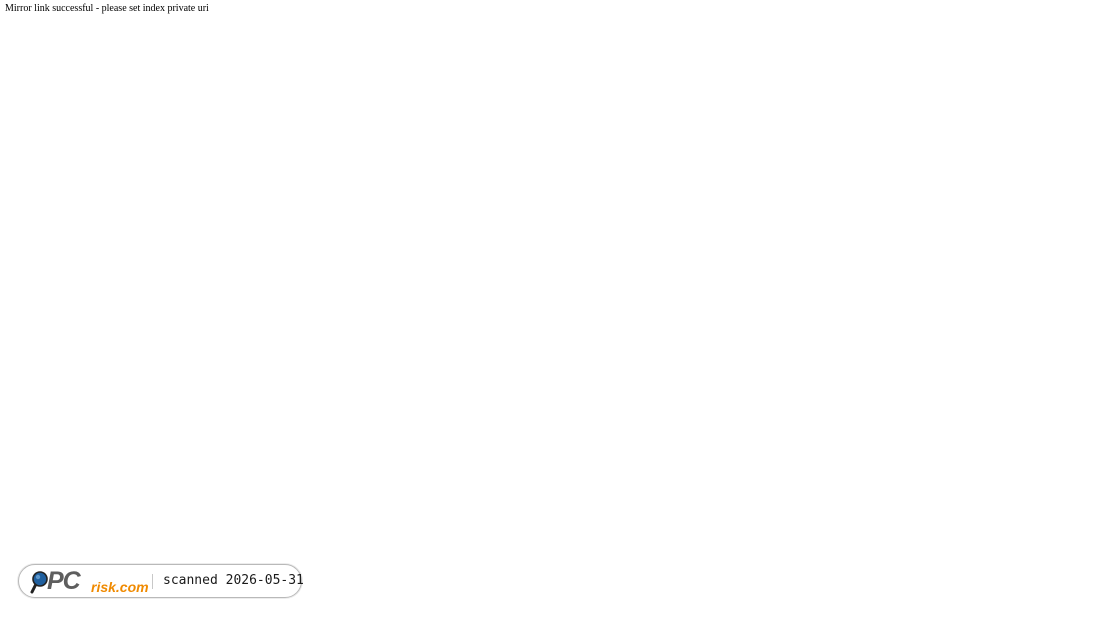 The image size is (1100, 619). What do you see at coordinates (152, 581) in the screenshot?
I see `badge-divider` at bounding box center [152, 581].